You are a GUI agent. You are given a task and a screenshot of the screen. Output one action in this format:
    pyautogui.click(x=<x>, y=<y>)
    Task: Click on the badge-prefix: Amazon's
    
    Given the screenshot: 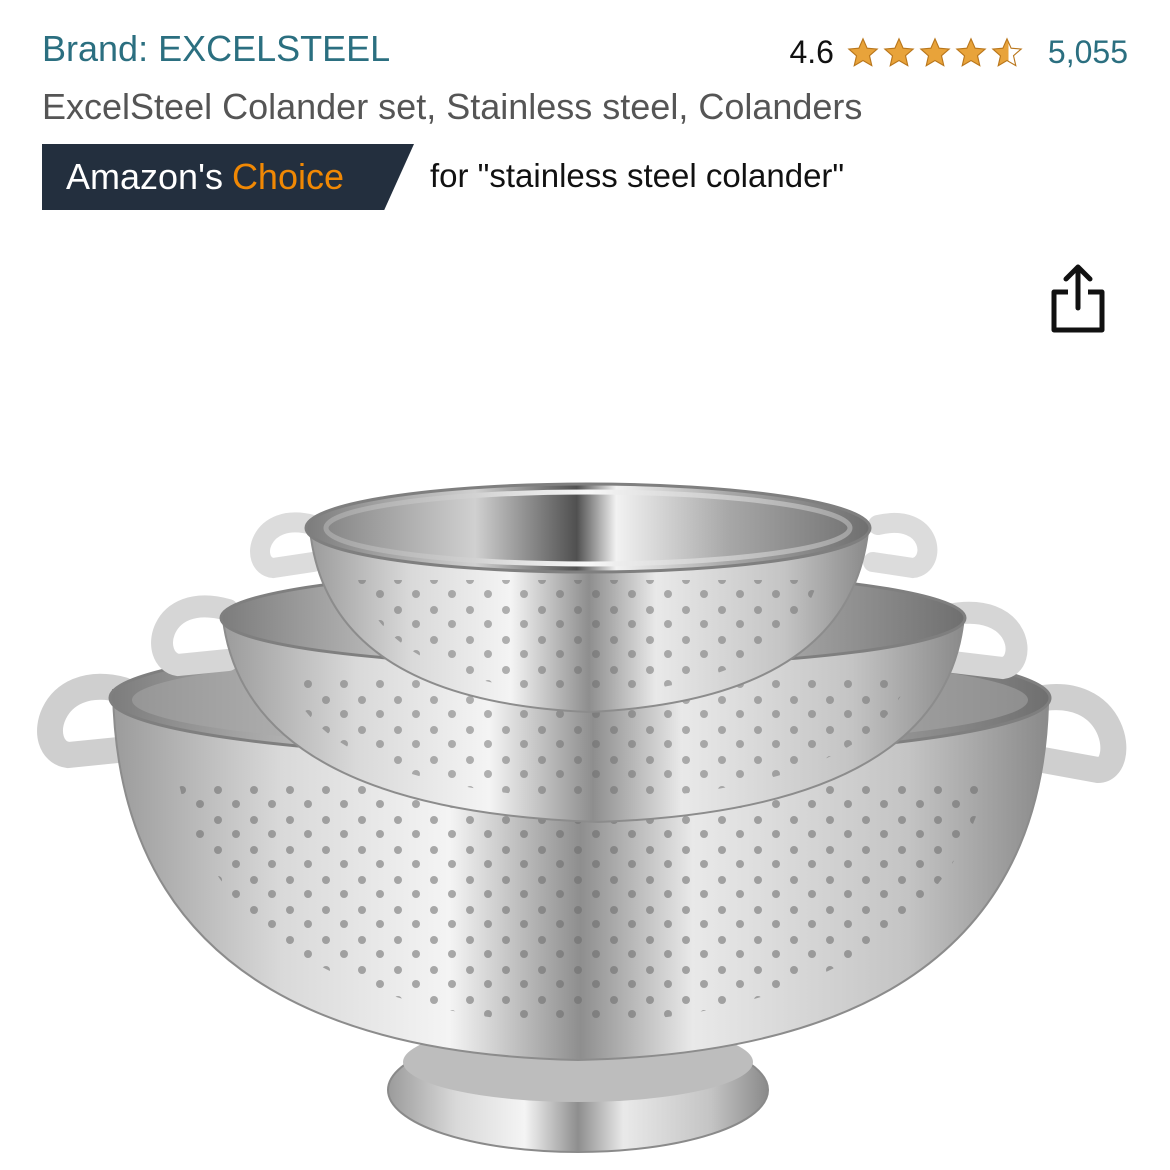 What is the action you would take?
    pyautogui.click(x=144, y=176)
    